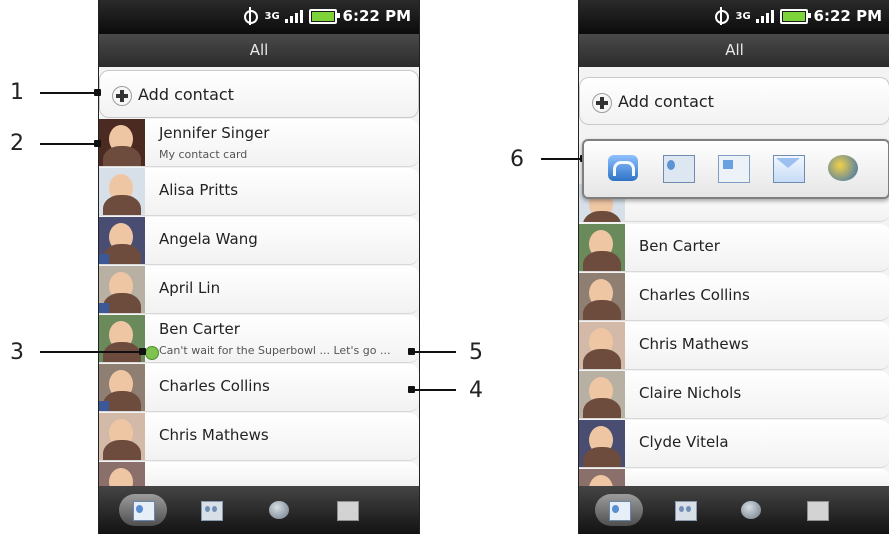 This screenshot has width=889, height=534. I want to click on list-item: Ben Carter, so click(734, 248).